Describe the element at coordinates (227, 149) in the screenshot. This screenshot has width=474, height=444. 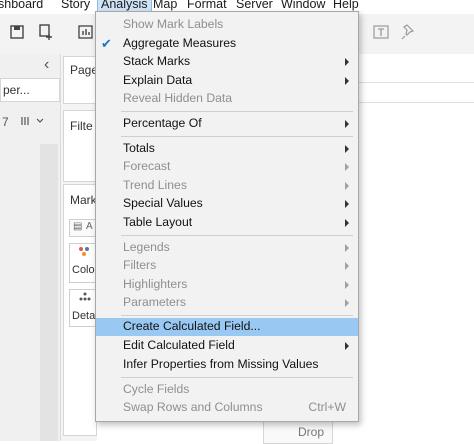
I see `menu-item-totals: Totals` at that location.